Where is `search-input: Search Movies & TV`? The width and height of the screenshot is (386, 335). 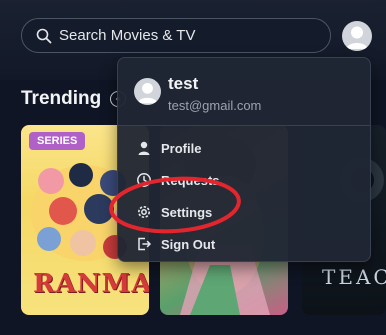 search-input: Search Movies & TV is located at coordinates (176, 35).